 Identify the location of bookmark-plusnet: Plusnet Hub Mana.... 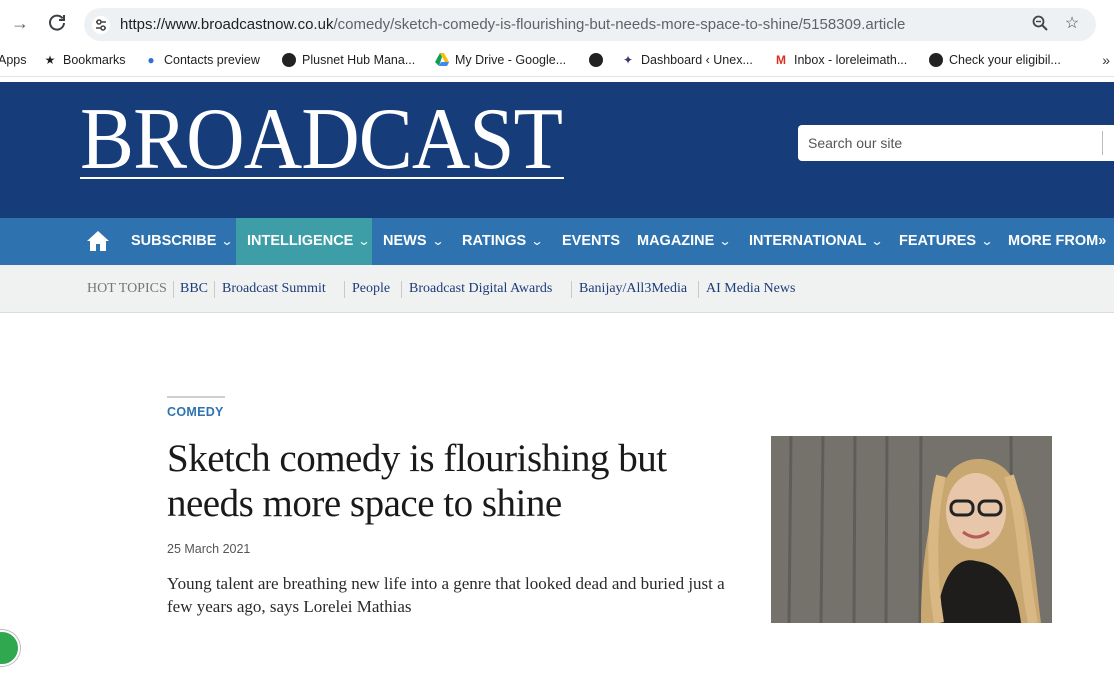
(348, 60).